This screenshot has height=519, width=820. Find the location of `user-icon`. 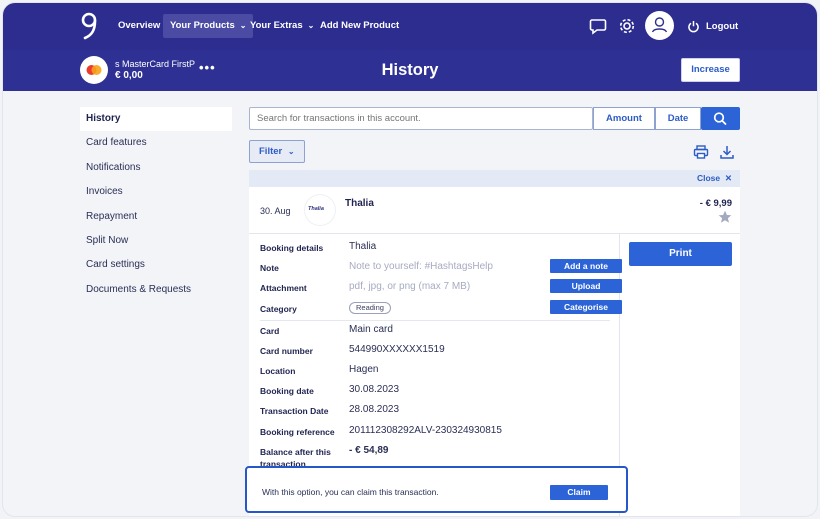

user-icon is located at coordinates (659, 25).